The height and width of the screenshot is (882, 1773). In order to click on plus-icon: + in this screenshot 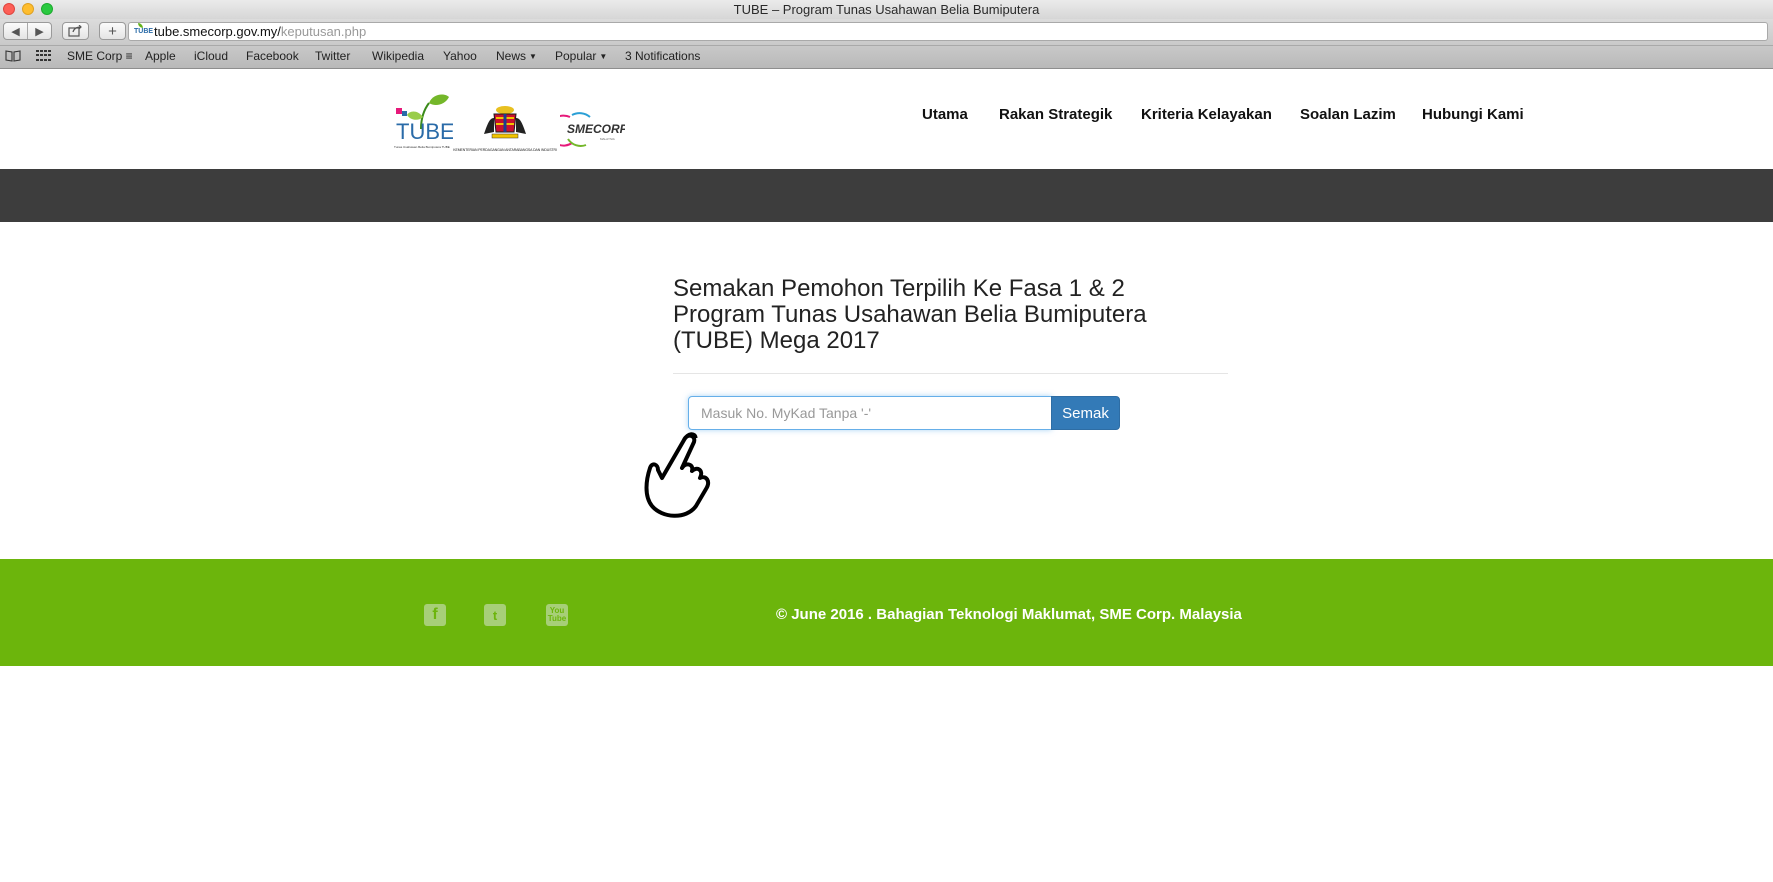, I will do `click(112, 31)`.